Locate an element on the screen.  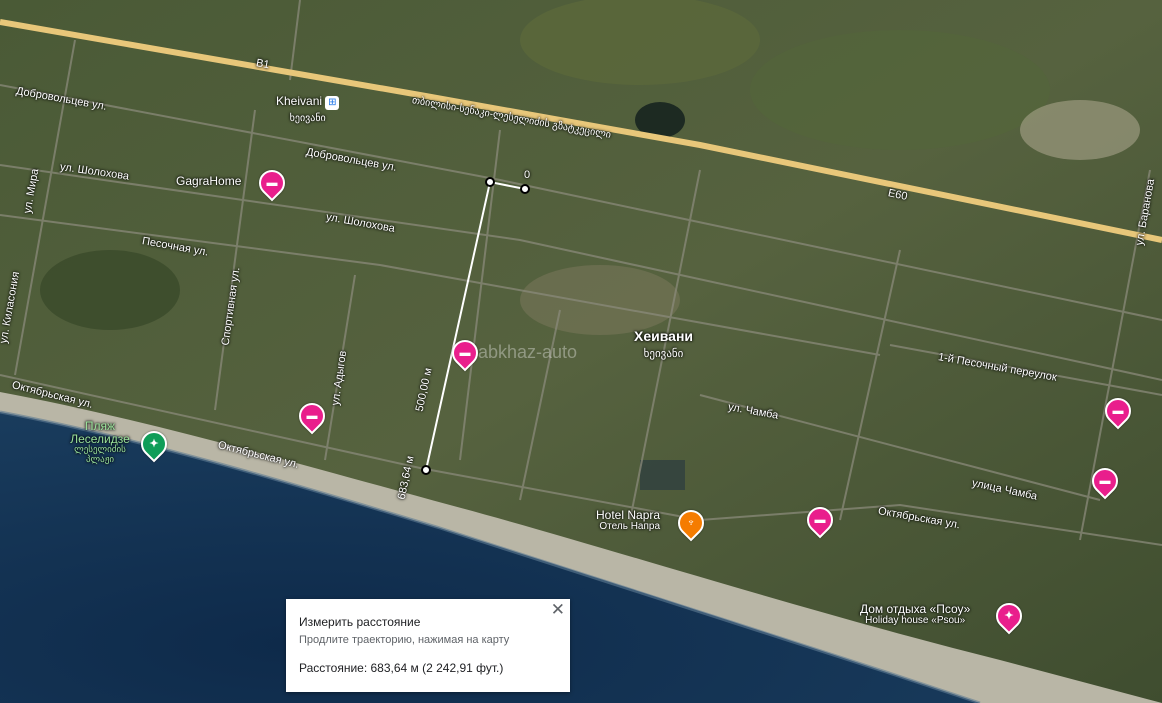
place-gagrahome: GagraHome is located at coordinates (208, 181).